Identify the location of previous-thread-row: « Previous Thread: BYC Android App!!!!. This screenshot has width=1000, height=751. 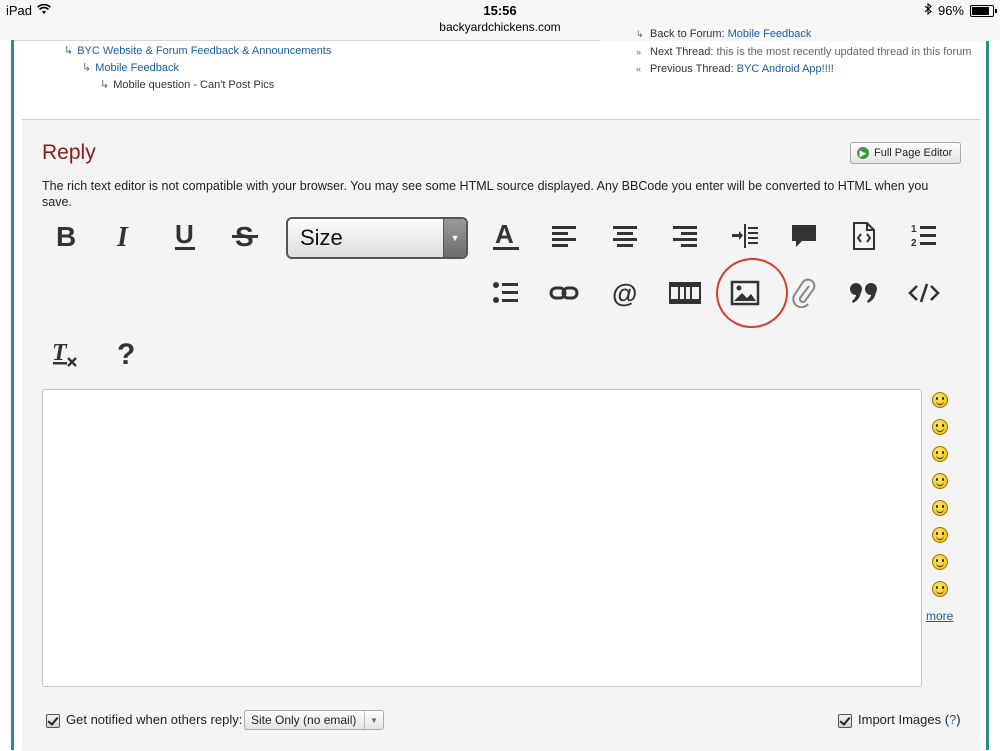
(803, 69).